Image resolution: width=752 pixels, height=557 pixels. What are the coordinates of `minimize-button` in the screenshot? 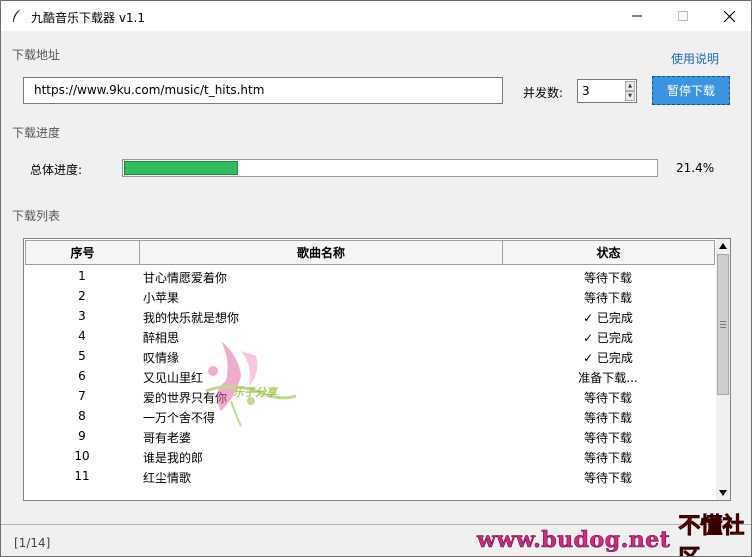 It's located at (637, 16).